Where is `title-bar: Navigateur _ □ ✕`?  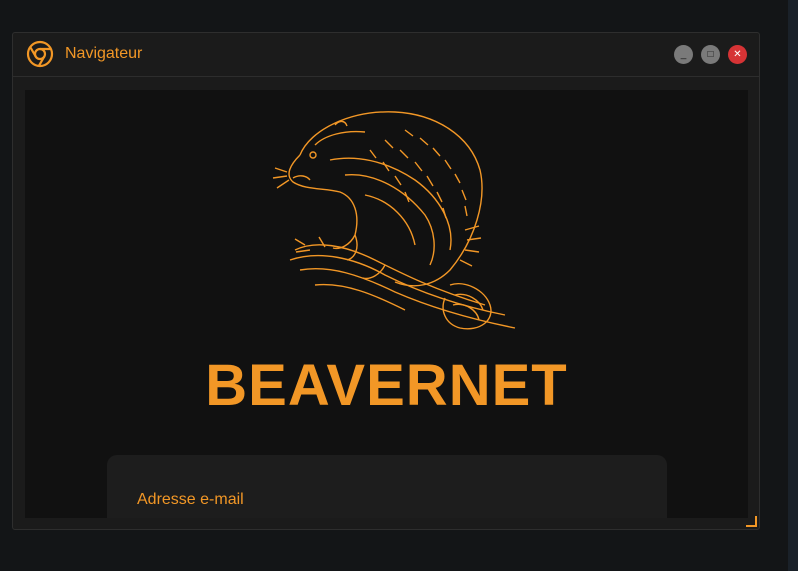 title-bar: Navigateur _ □ ✕ is located at coordinates (386, 55).